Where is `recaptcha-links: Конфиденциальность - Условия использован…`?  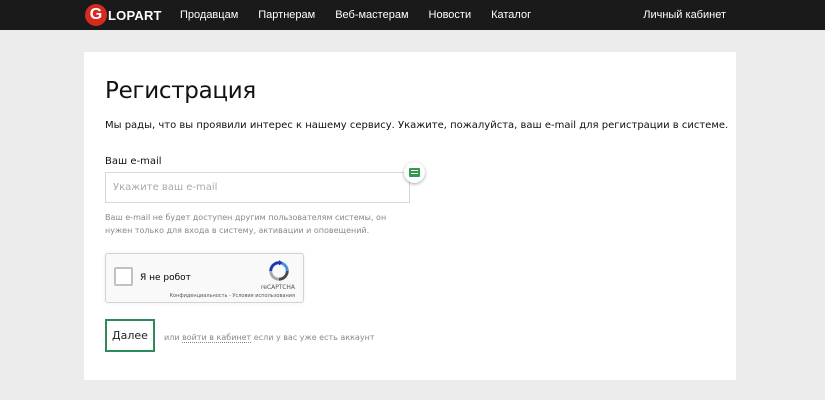 recaptcha-links: Конфиденциальность - Условия использован… is located at coordinates (232, 296).